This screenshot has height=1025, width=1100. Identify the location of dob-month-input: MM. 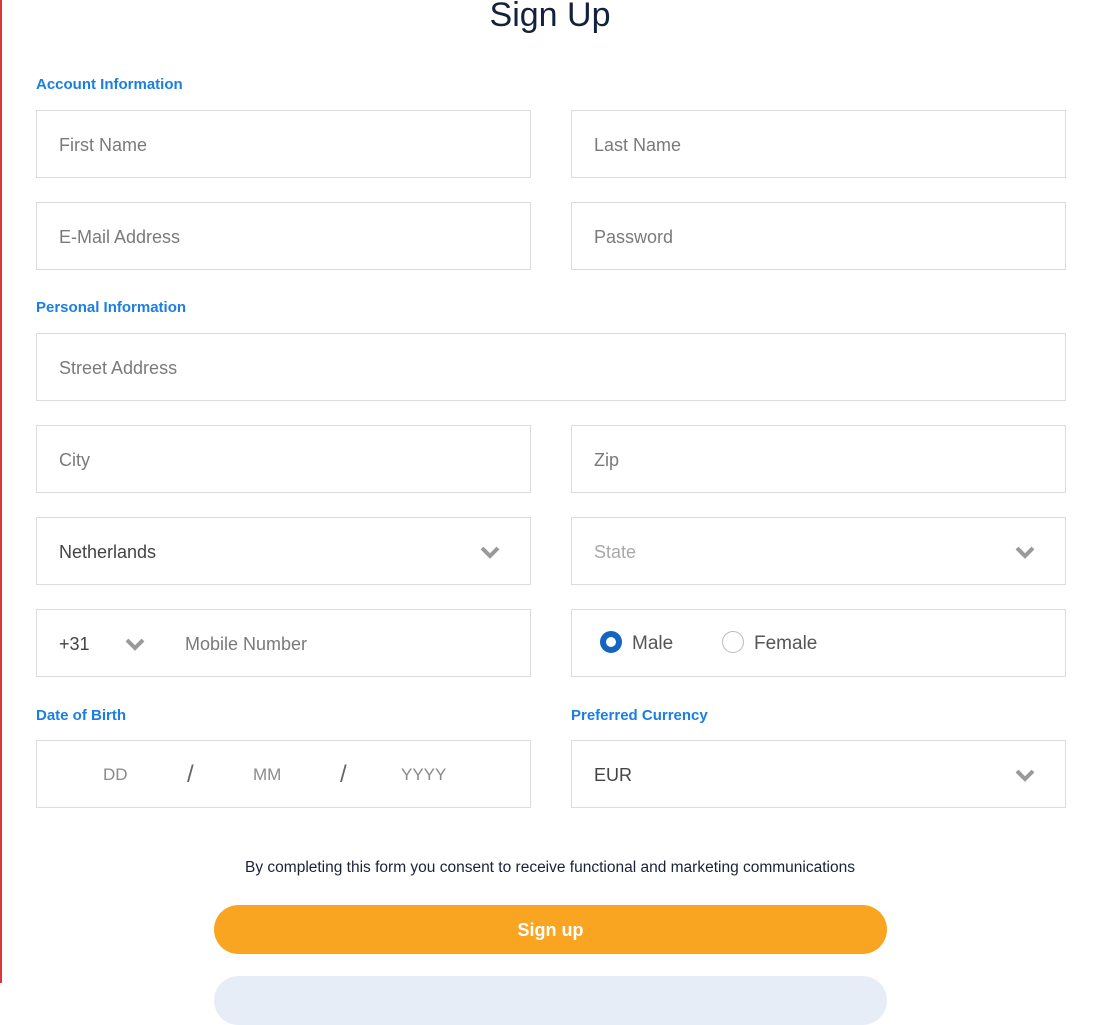
(267, 775).